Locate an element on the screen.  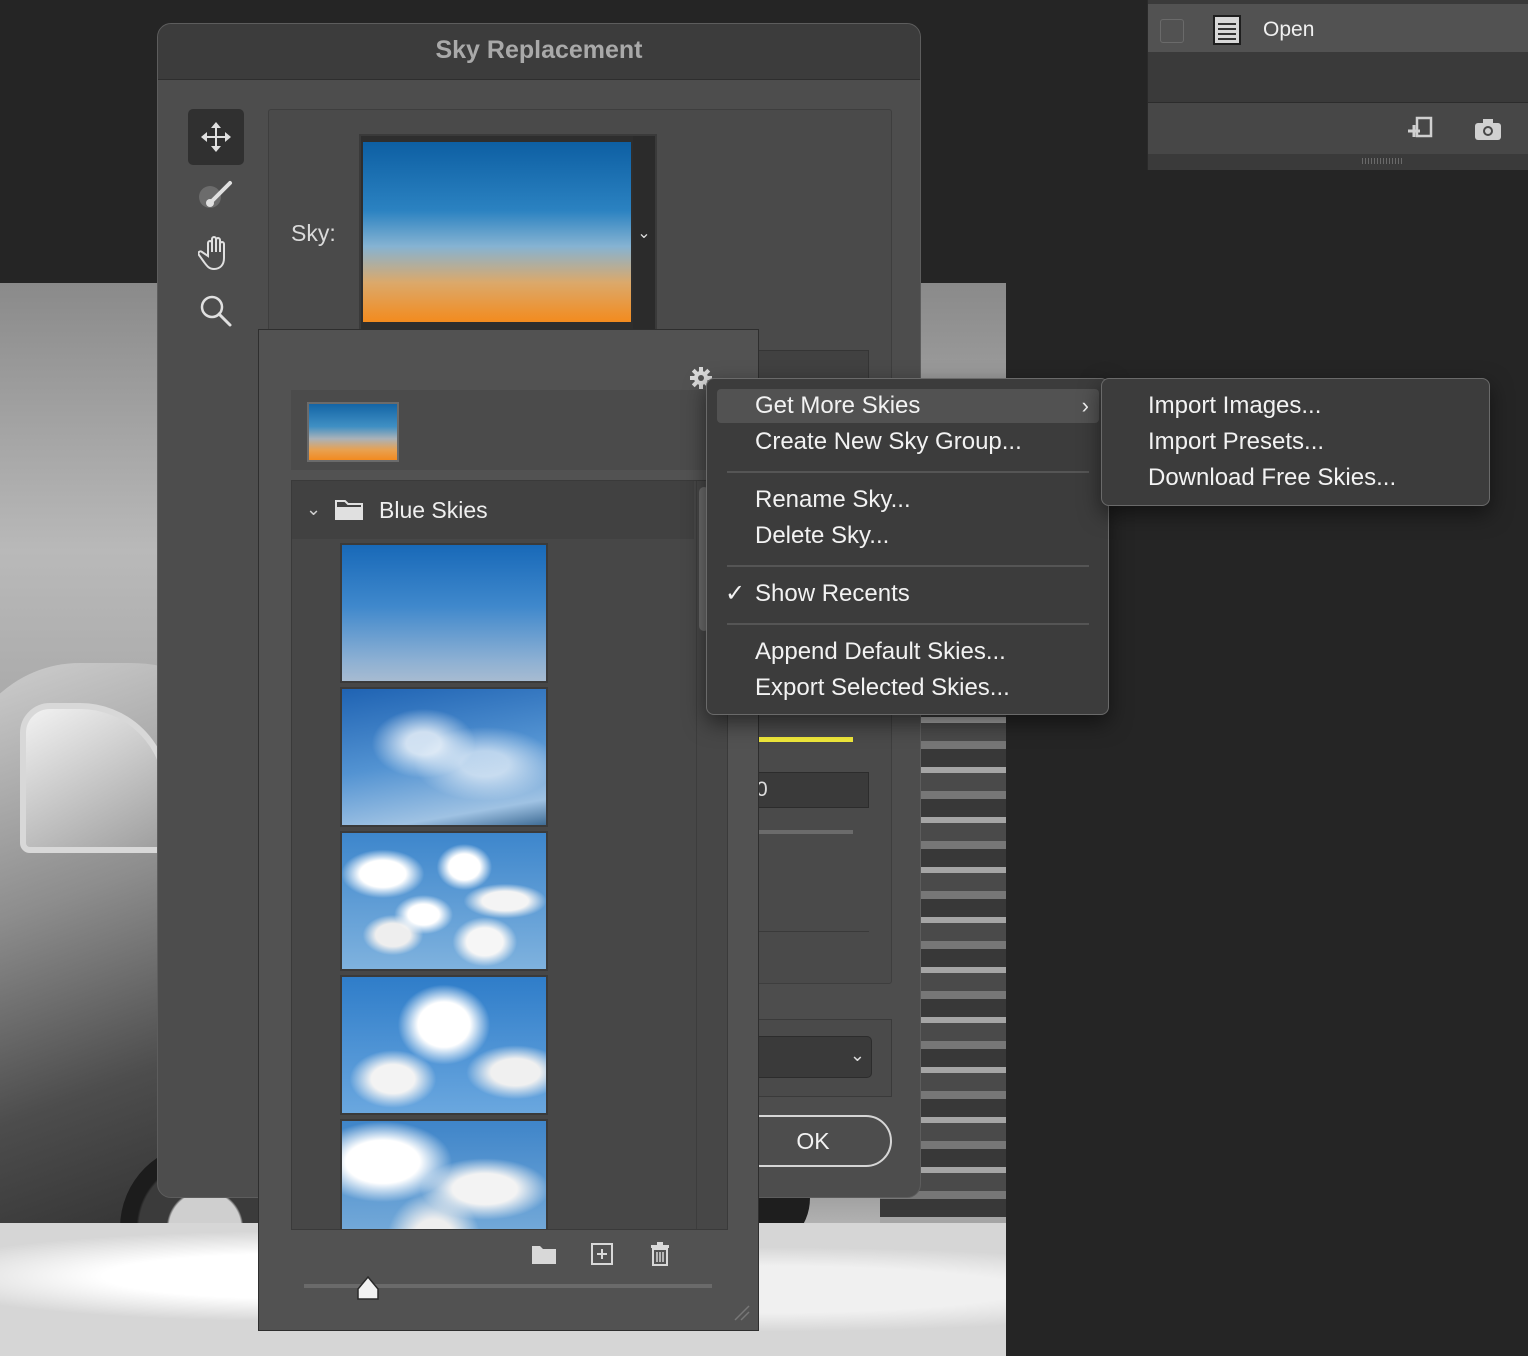
history-footer is located at coordinates (1338, 128).